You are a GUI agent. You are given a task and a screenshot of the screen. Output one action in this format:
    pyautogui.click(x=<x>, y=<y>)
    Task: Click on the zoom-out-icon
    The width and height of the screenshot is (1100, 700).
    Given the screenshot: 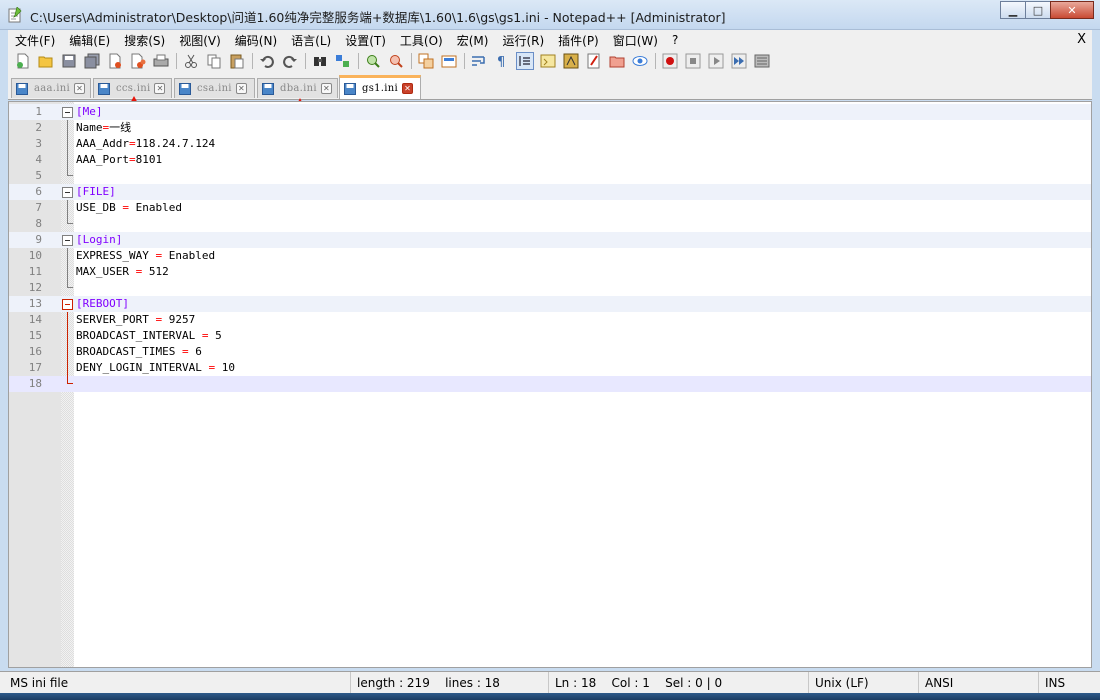 What is the action you would take?
    pyautogui.click(x=396, y=61)
    